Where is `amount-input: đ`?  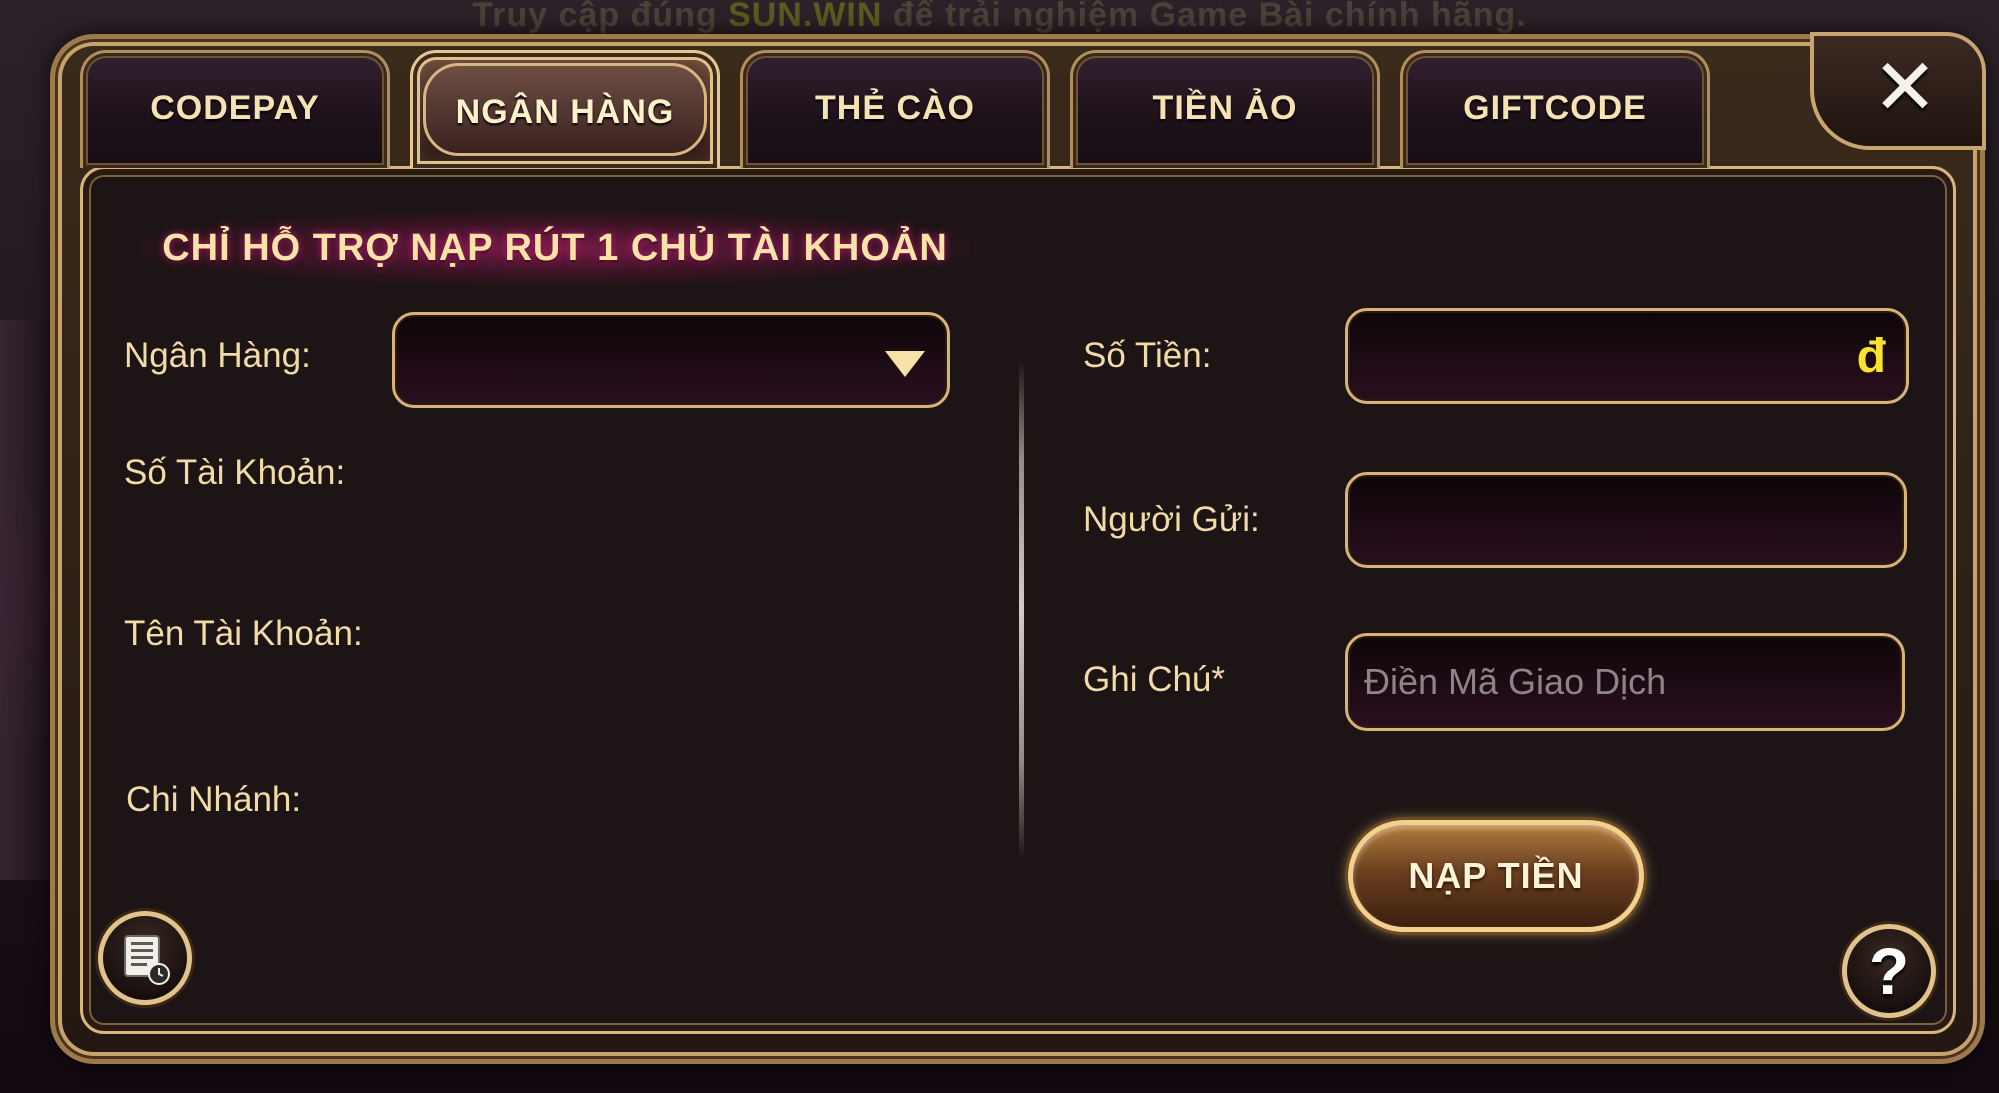
amount-input: đ is located at coordinates (1627, 356).